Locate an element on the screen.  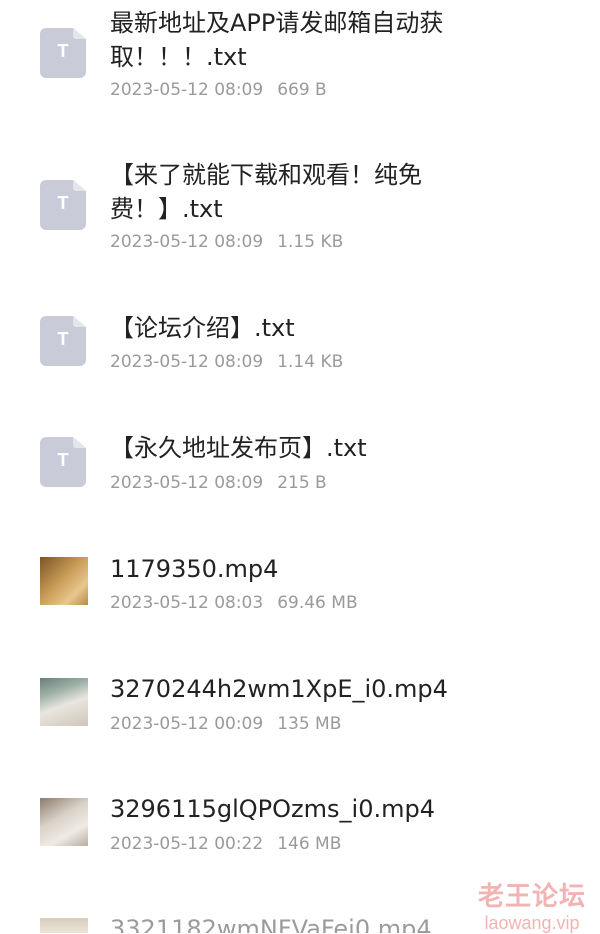
file-meta: 2023-05-12 08:09 669 B is located at coordinates (218, 90).